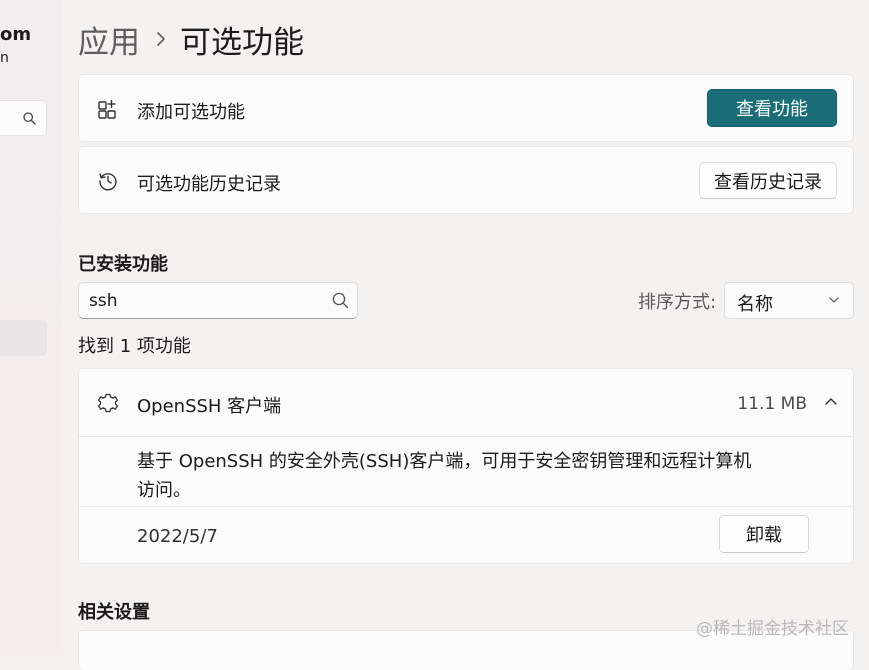  What do you see at coordinates (789, 300) in the screenshot?
I see `sort-dropdown: 名称` at bounding box center [789, 300].